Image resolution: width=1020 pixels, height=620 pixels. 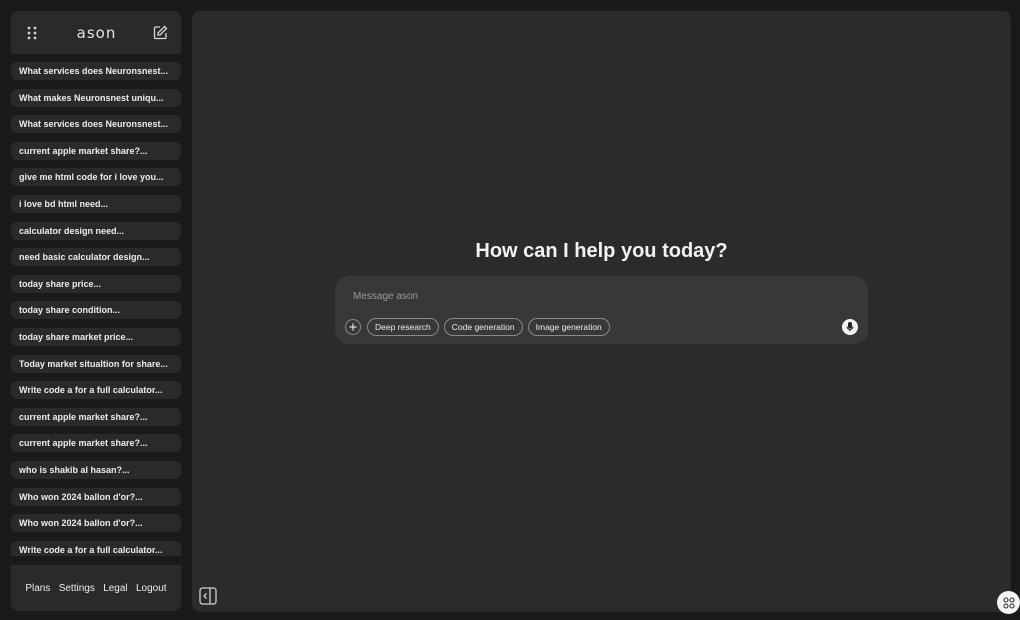 What do you see at coordinates (77, 588) in the screenshot?
I see `settings-link: Settings` at bounding box center [77, 588].